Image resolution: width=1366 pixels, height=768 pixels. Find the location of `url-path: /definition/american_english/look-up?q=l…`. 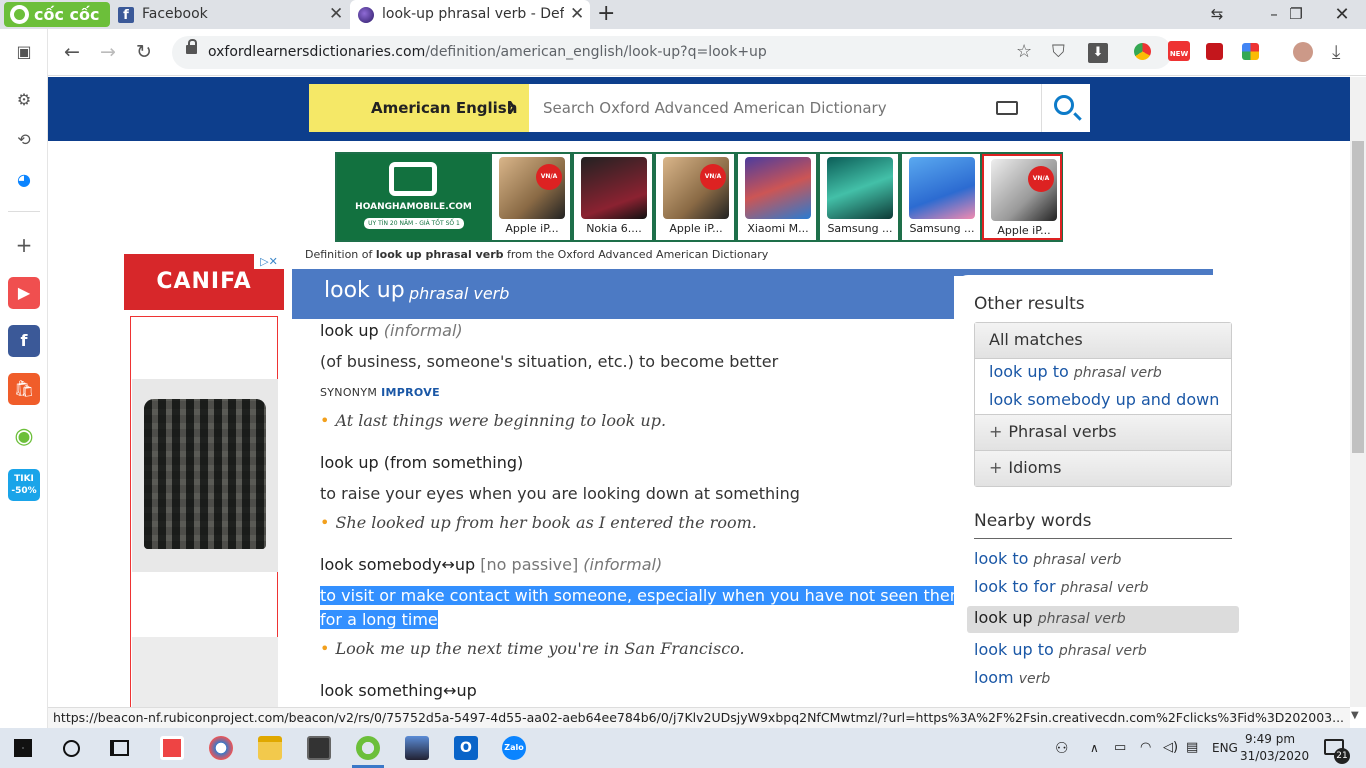

url-path: /definition/american_english/look-up?q=l… is located at coordinates (596, 52).